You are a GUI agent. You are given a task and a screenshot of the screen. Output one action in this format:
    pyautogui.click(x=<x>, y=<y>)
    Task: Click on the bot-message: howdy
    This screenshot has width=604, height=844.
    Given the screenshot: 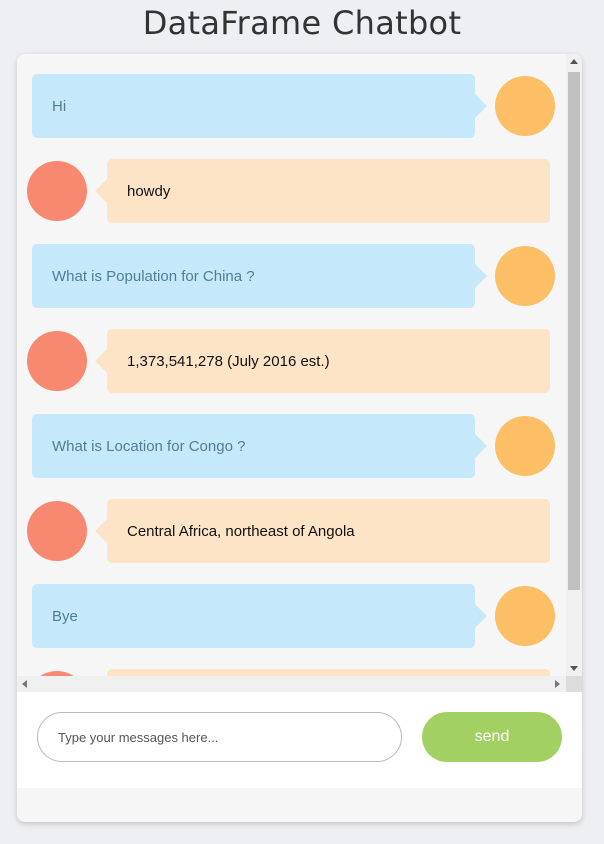 What is the action you would take?
    pyautogui.click(x=291, y=192)
    